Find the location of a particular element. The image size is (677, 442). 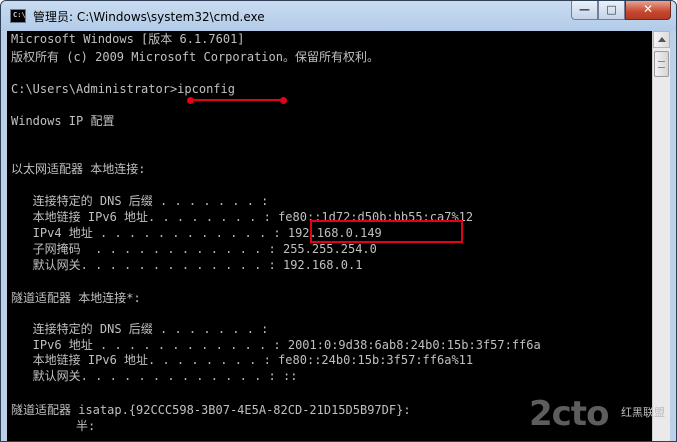

cmd-app-icon: C:\ is located at coordinates (18, 16).